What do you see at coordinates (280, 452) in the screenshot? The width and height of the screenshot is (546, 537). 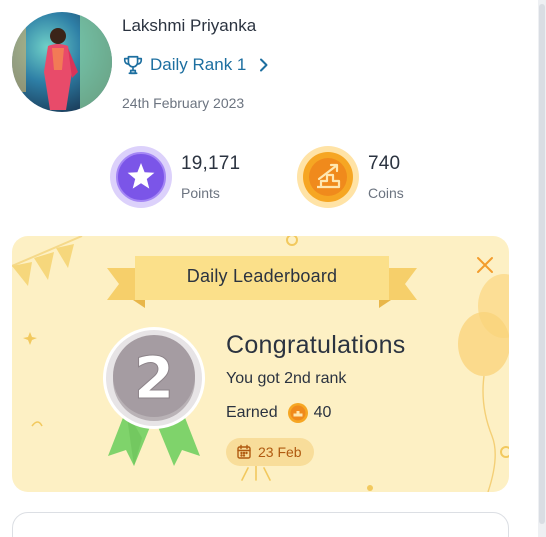 I see `leaderboard-date: 23 Feb` at bounding box center [280, 452].